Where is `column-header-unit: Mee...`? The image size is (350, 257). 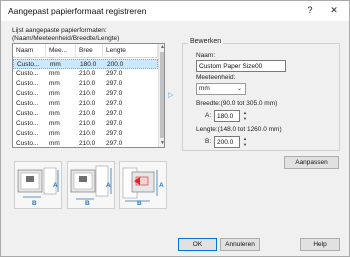 column-header-unit: Mee... is located at coordinates (61, 51).